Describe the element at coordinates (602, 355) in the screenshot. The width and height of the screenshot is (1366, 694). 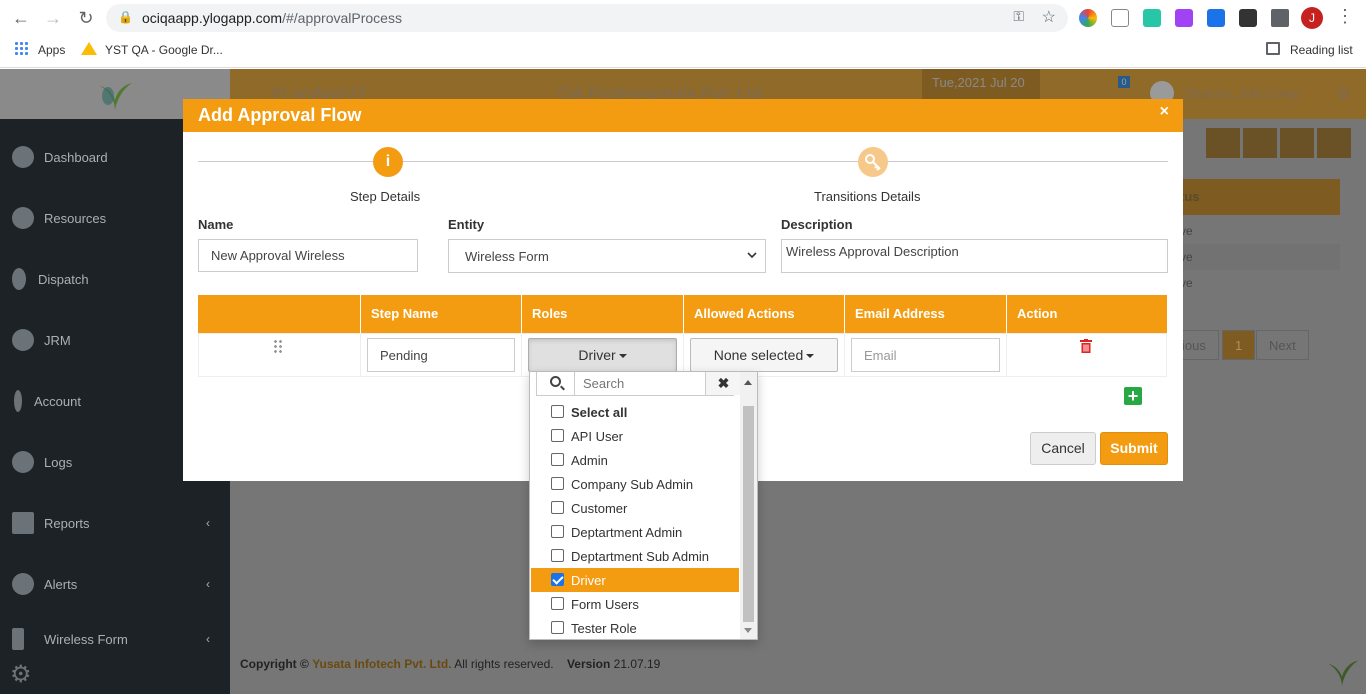
I see `roles-multiselect-button: Driver` at that location.